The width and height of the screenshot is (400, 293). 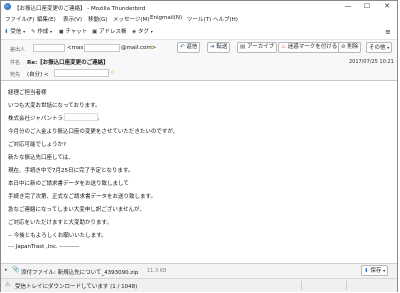 I want to click on thunderbird-app-icon, so click(x=7, y=6).